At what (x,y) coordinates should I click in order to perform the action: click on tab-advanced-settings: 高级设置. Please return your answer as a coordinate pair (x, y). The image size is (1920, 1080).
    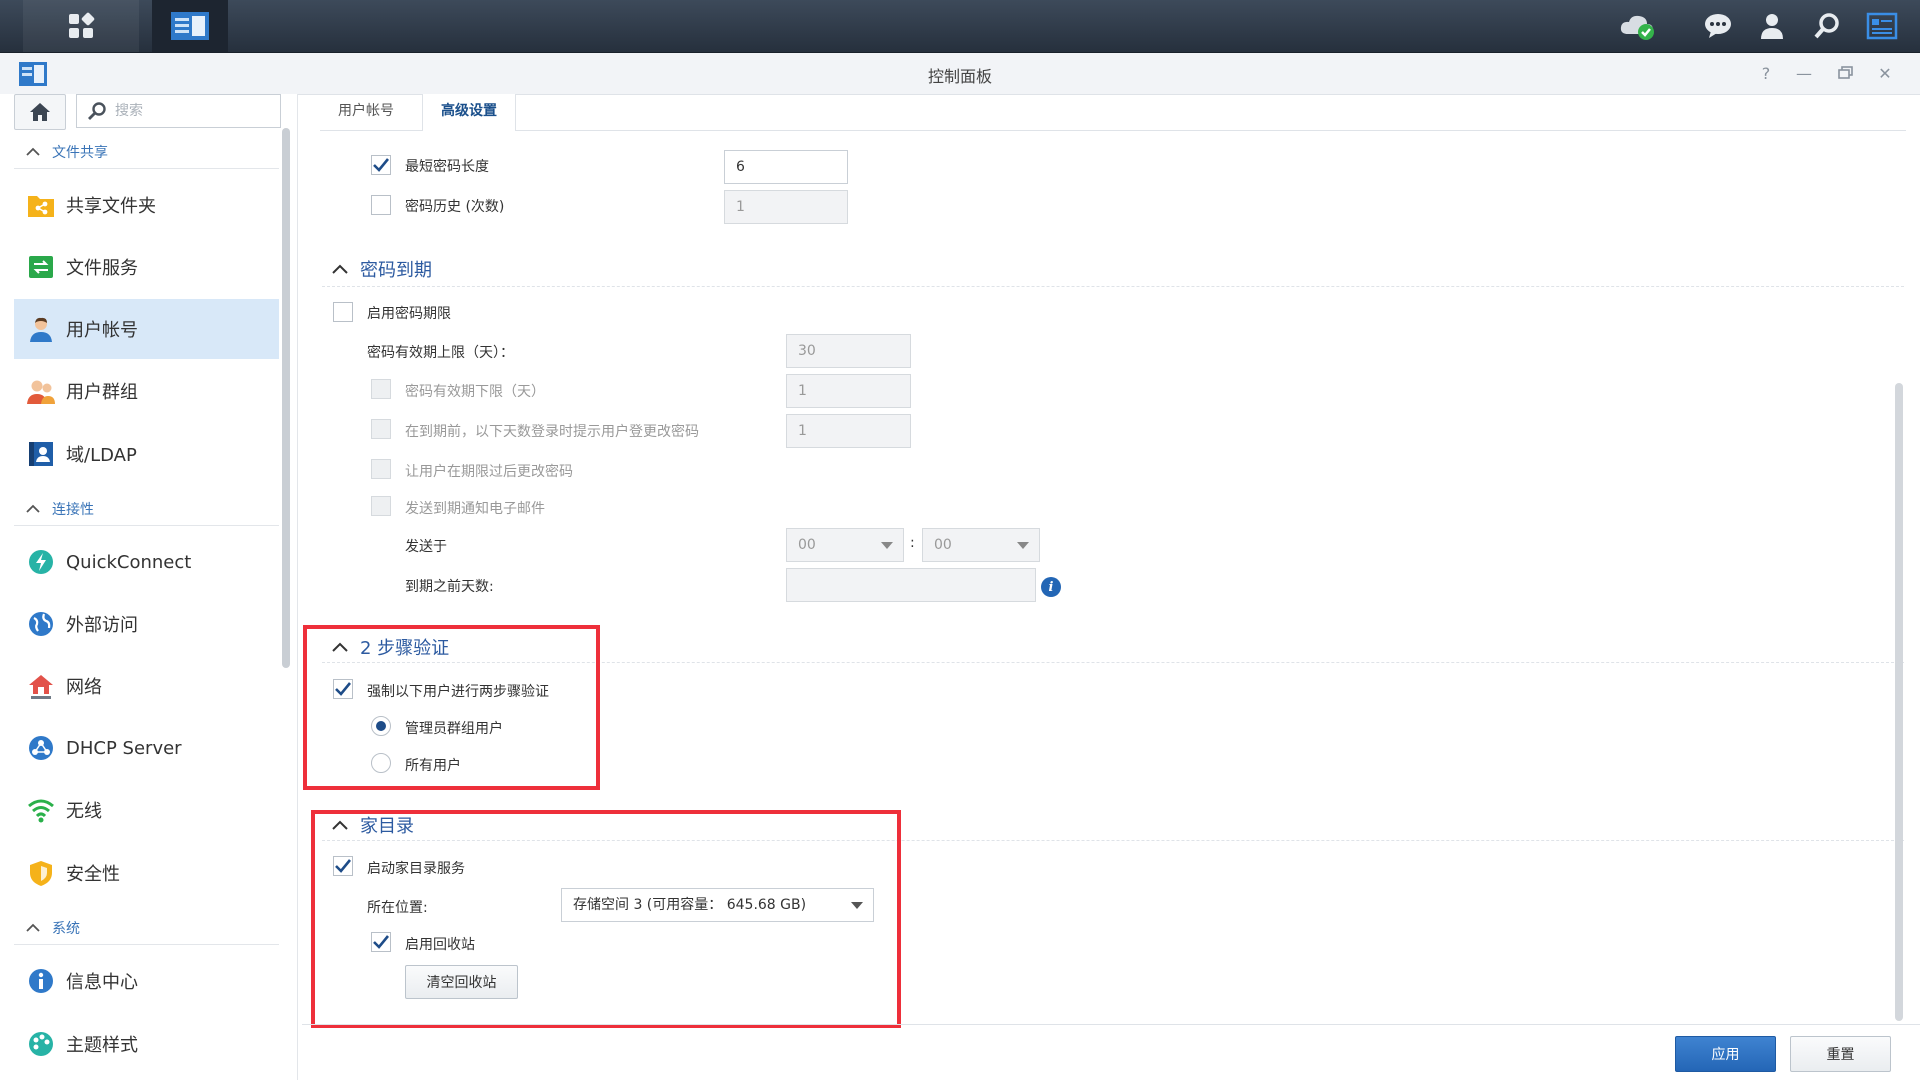
    Looking at the image, I should click on (469, 112).